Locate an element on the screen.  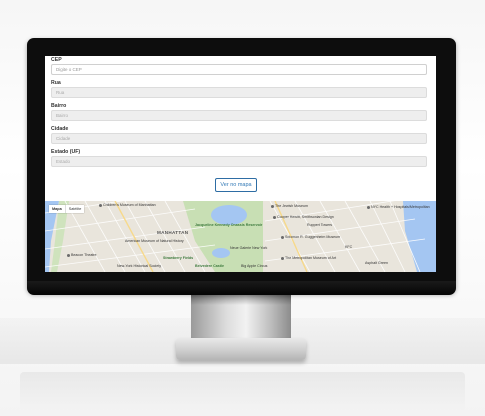
satellite-type-option: Satélite is located at coordinates (75, 209).